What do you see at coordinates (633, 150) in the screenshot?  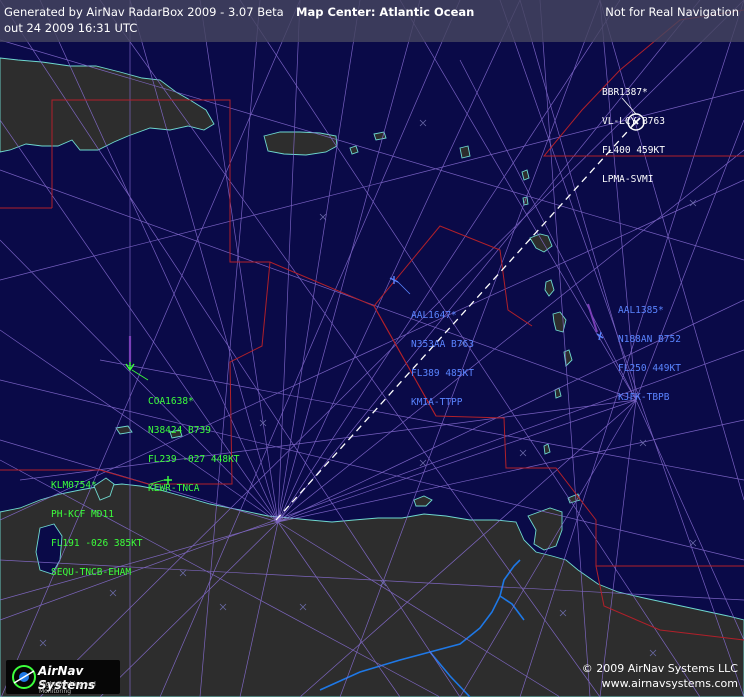 I see `aircraft-altitude-speed: FL400 459KT` at bounding box center [633, 150].